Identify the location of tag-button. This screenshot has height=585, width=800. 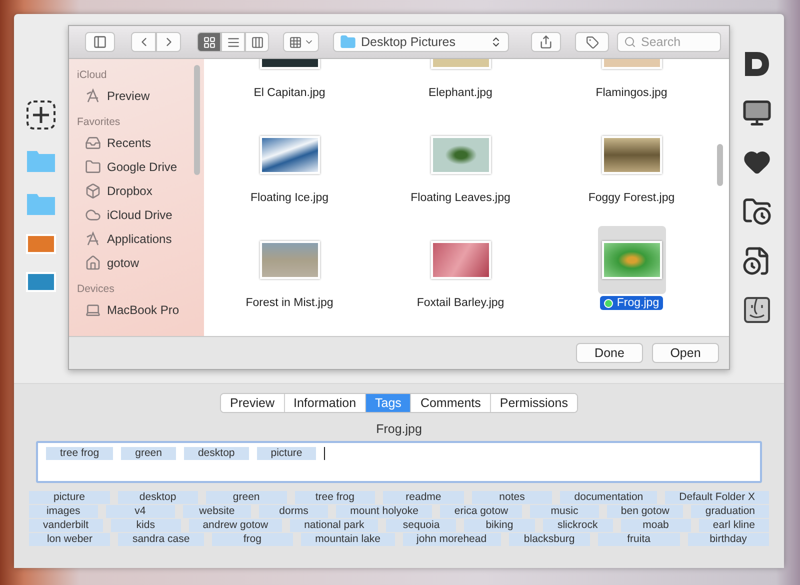
(592, 42).